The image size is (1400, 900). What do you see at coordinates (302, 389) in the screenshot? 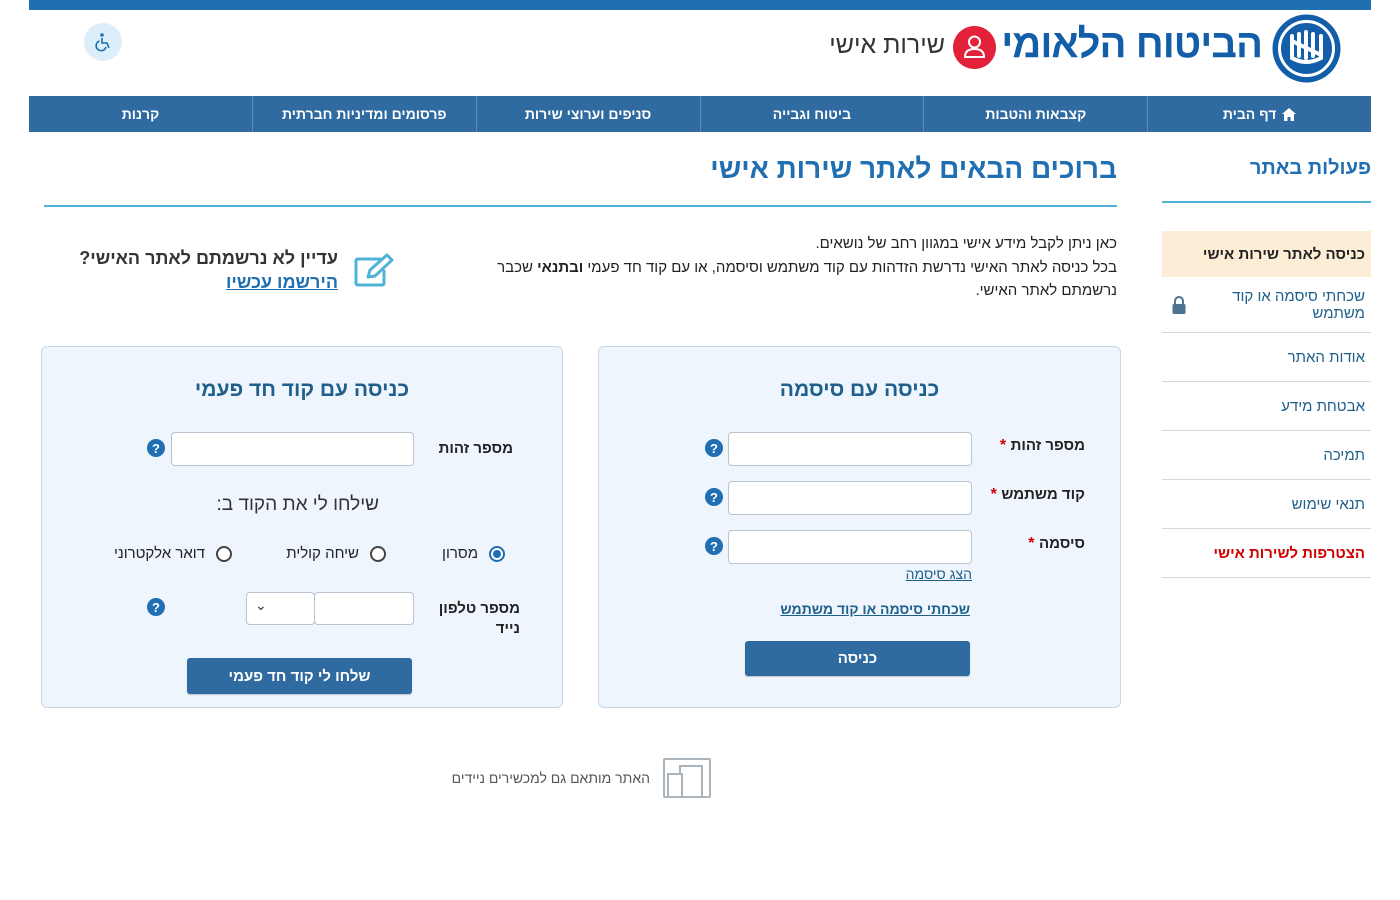
I see `otp-login-title: כניסה עם קוד חד פעמי` at bounding box center [302, 389].